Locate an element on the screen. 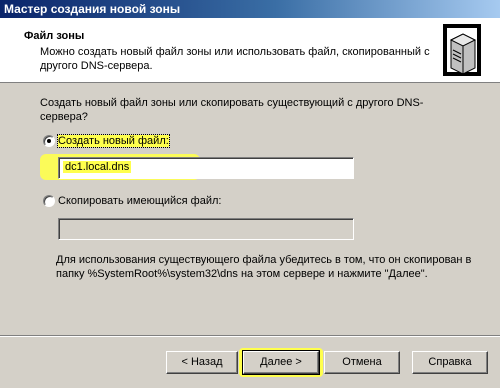 The width and height of the screenshot is (500, 388). radio-dot is located at coordinates (49, 141).